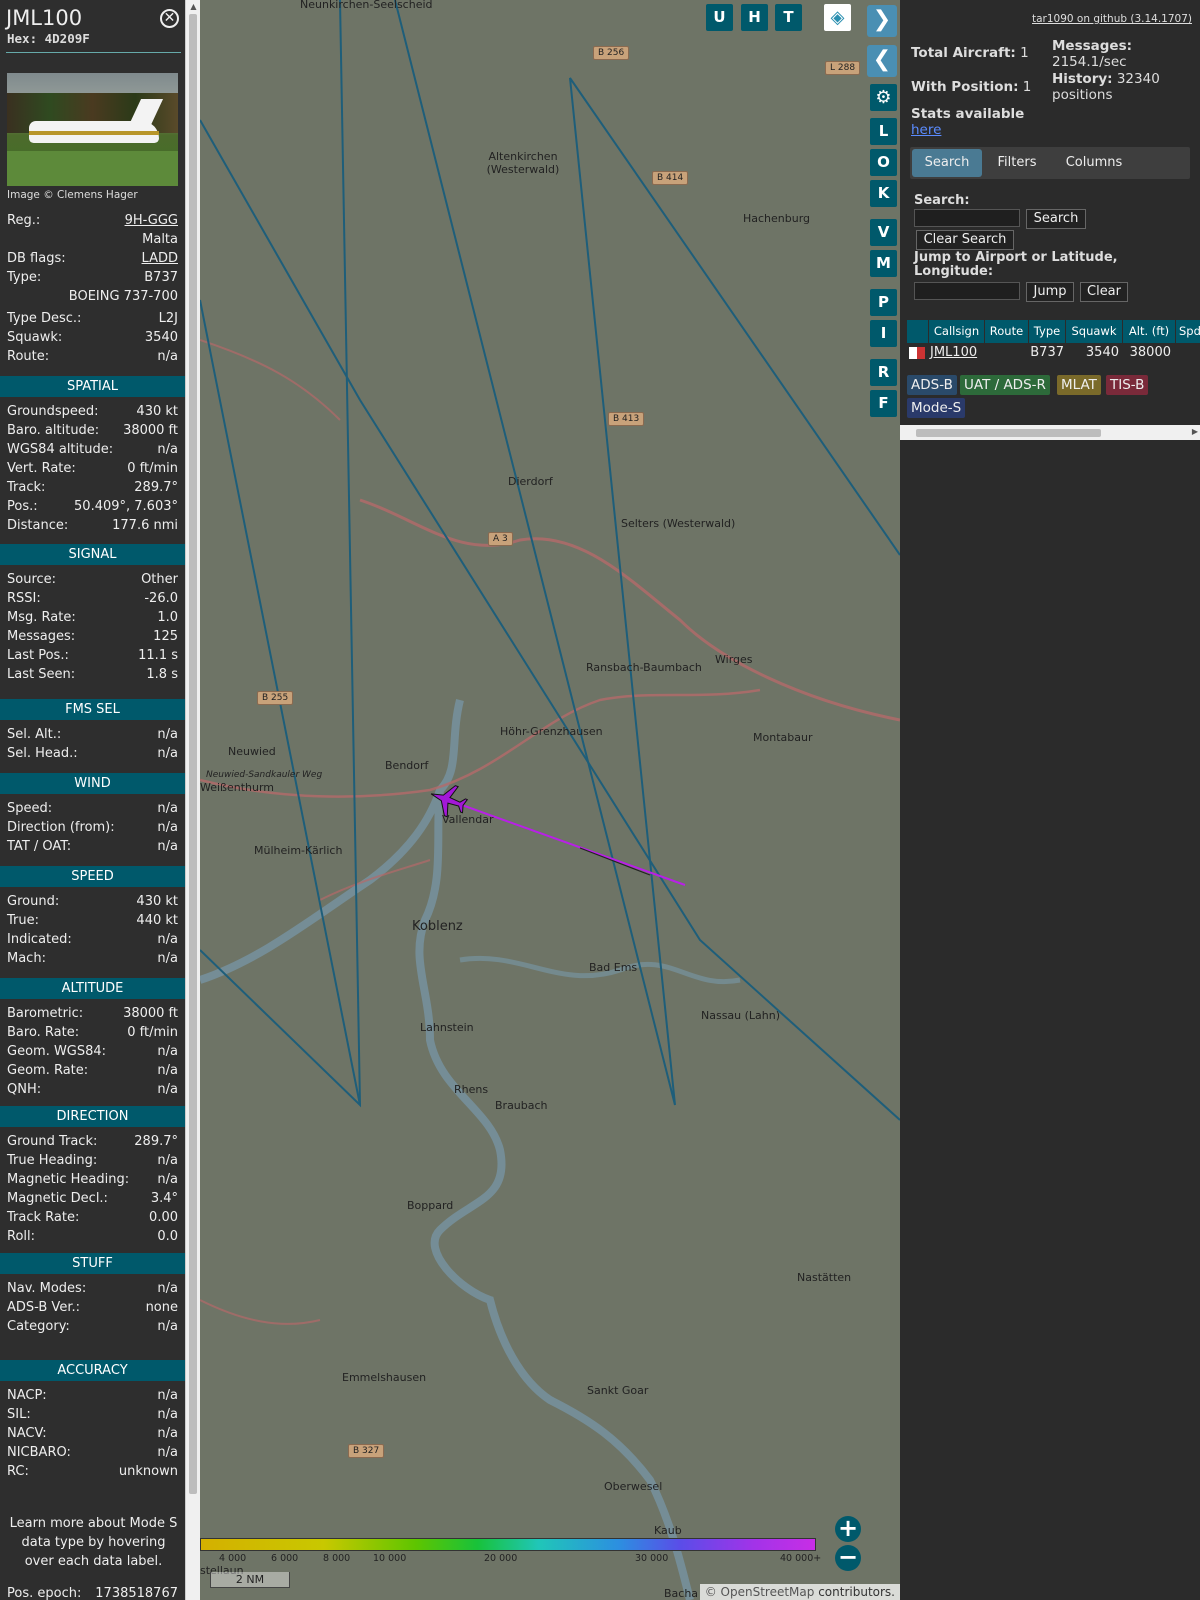 The height and width of the screenshot is (1600, 1200). Describe the element at coordinates (768, 1592) in the screenshot. I see `osm-link: OpenStreetMap` at that location.